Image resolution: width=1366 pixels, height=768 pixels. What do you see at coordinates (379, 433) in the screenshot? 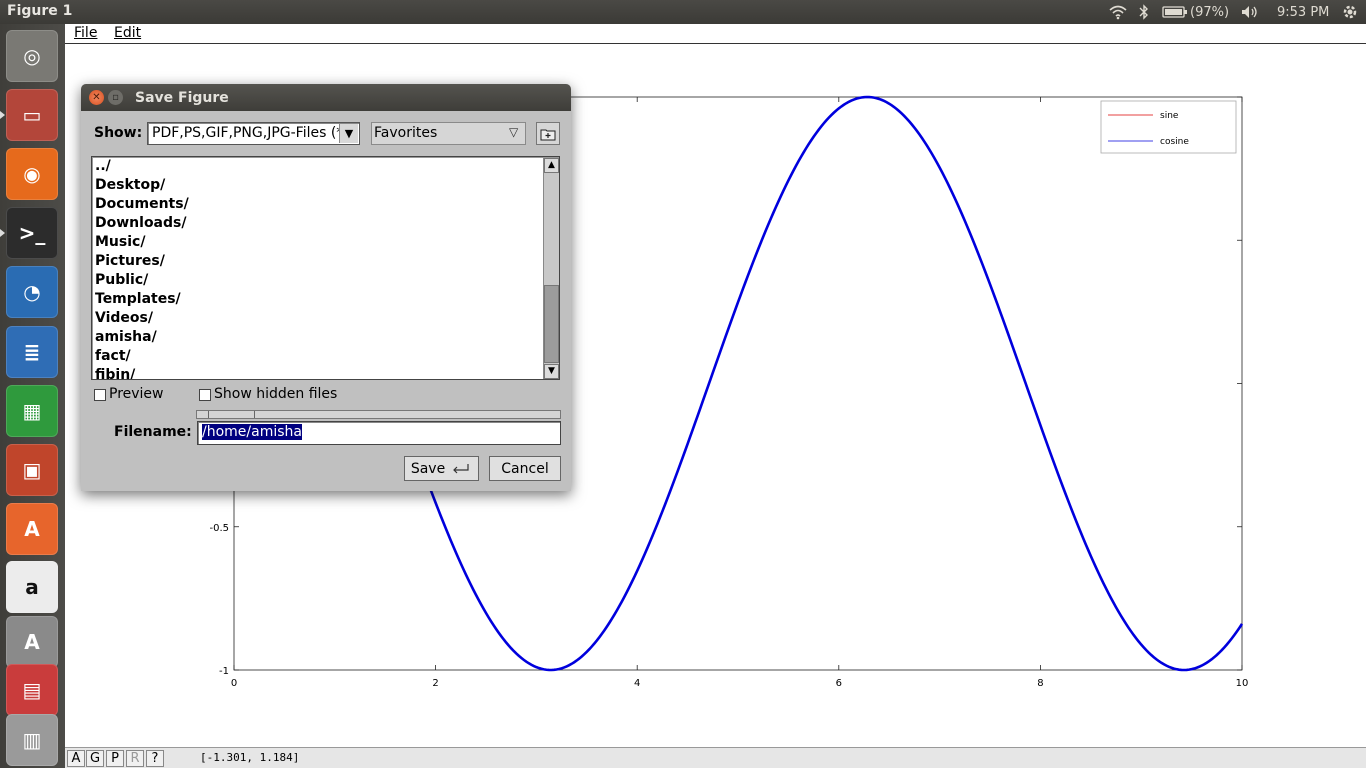
I see `filename-input: /home/amisha` at bounding box center [379, 433].